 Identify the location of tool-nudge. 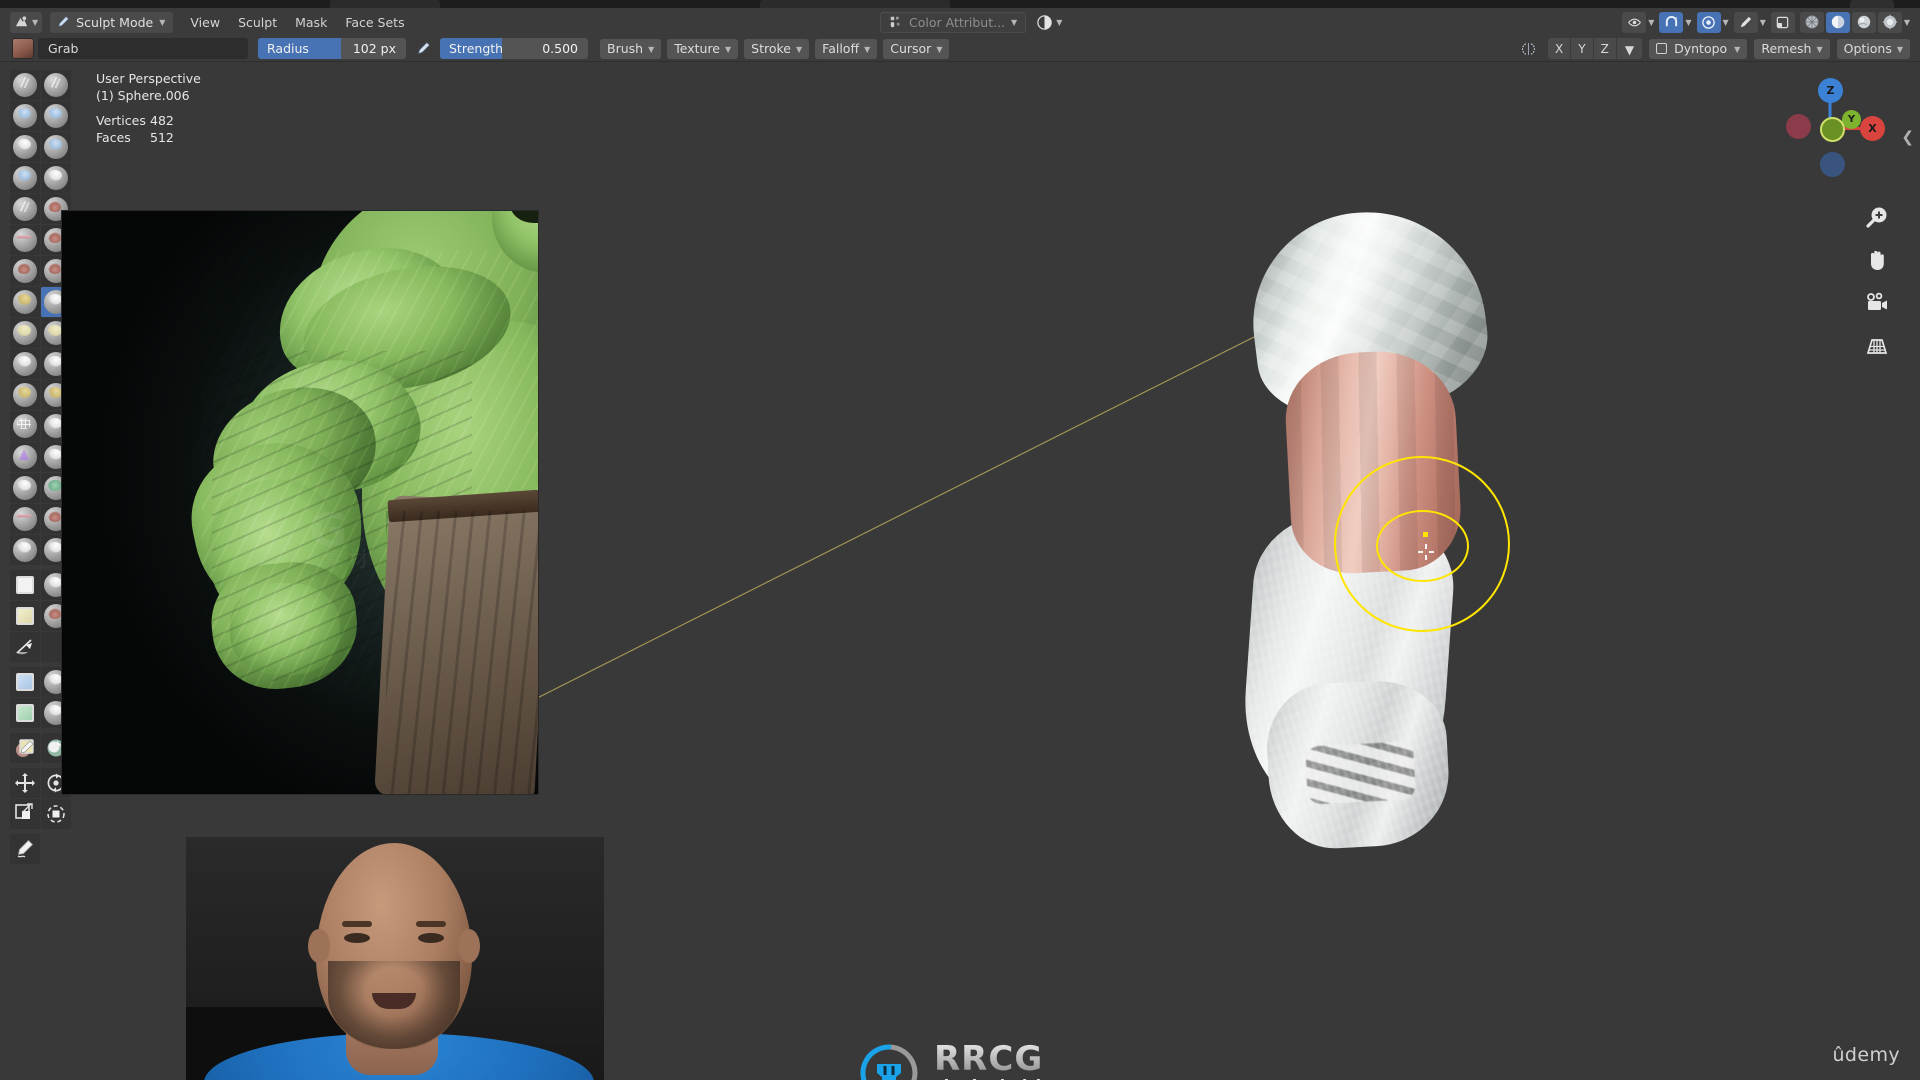
(25, 395).